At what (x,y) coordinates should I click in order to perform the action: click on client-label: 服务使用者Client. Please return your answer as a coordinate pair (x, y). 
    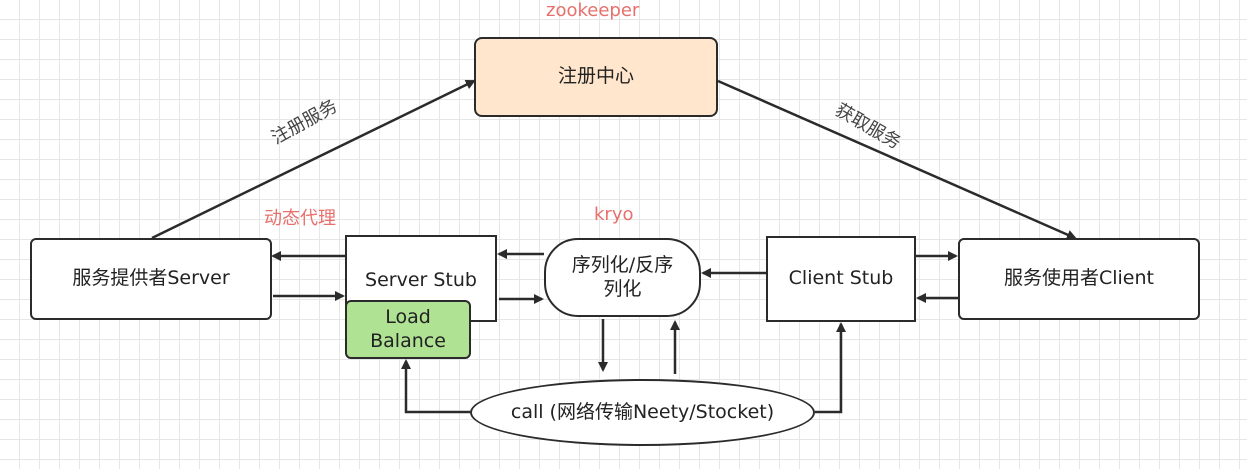
    Looking at the image, I should click on (1078, 278).